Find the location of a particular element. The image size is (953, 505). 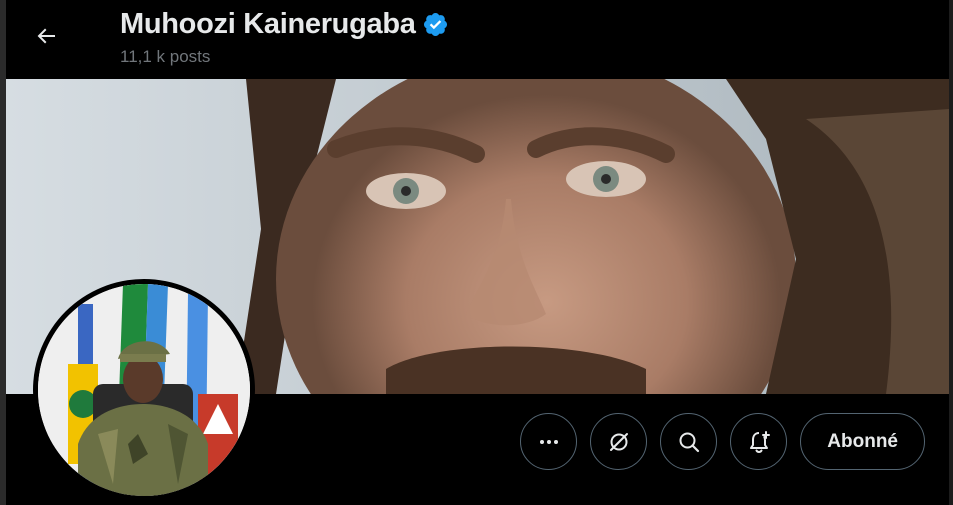

search-button is located at coordinates (689, 441).